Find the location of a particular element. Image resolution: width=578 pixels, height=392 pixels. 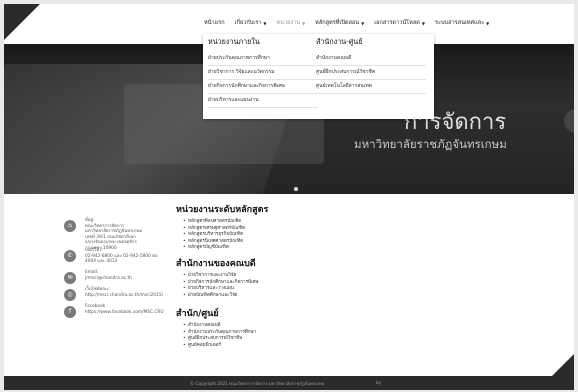

nav-programs-label: หลักสูตรที่เปิดสอน is located at coordinates (337, 23).